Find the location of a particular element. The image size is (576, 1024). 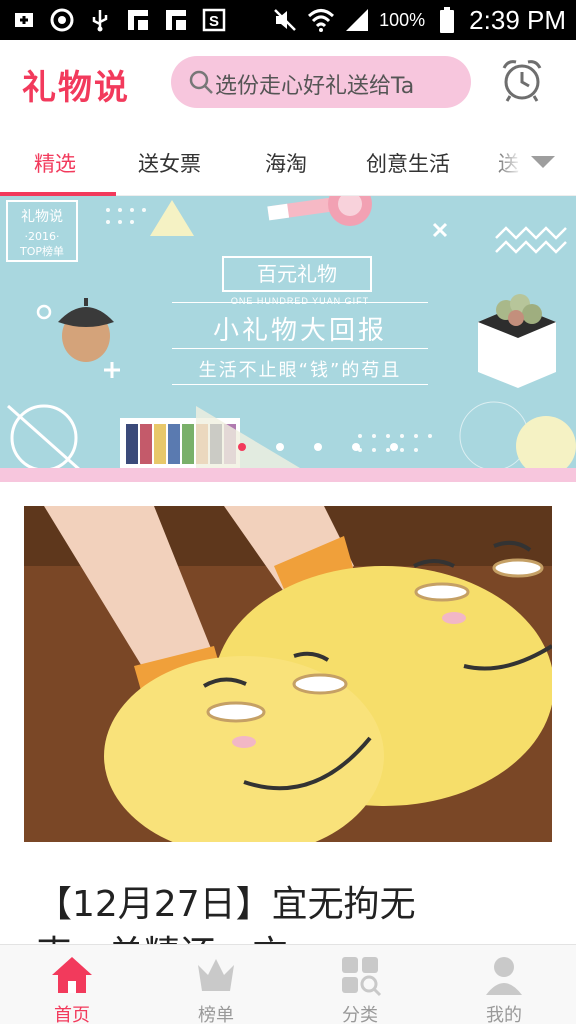

tab-featured: 精选 is located at coordinates (55, 163).